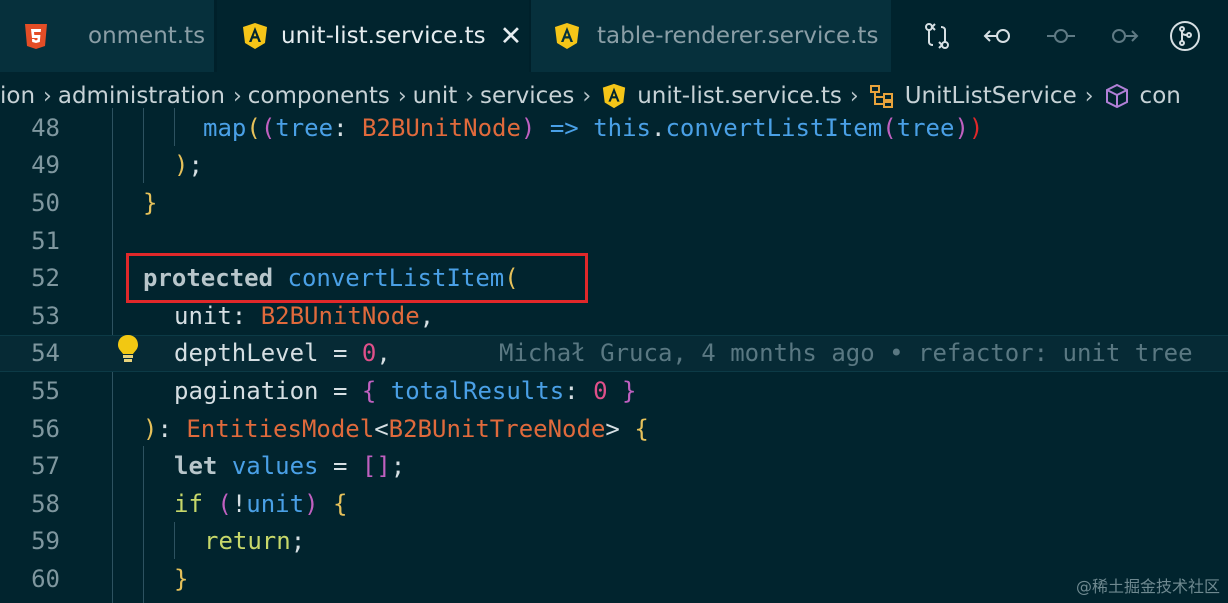 Image resolution: width=1228 pixels, height=603 pixels. I want to click on line-number: 53, so click(45, 315).